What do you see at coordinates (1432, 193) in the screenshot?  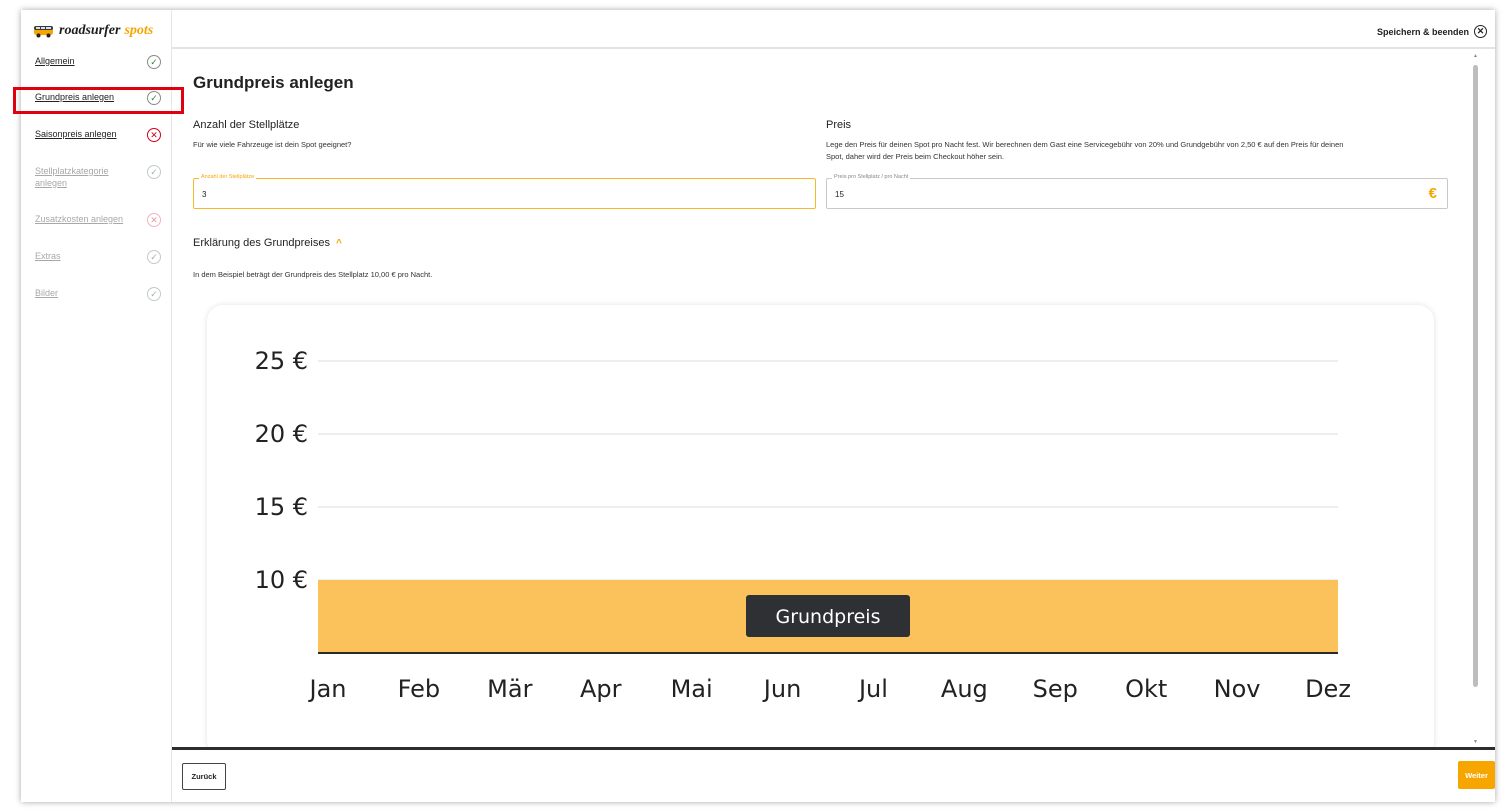 I see `euro-icon: €` at bounding box center [1432, 193].